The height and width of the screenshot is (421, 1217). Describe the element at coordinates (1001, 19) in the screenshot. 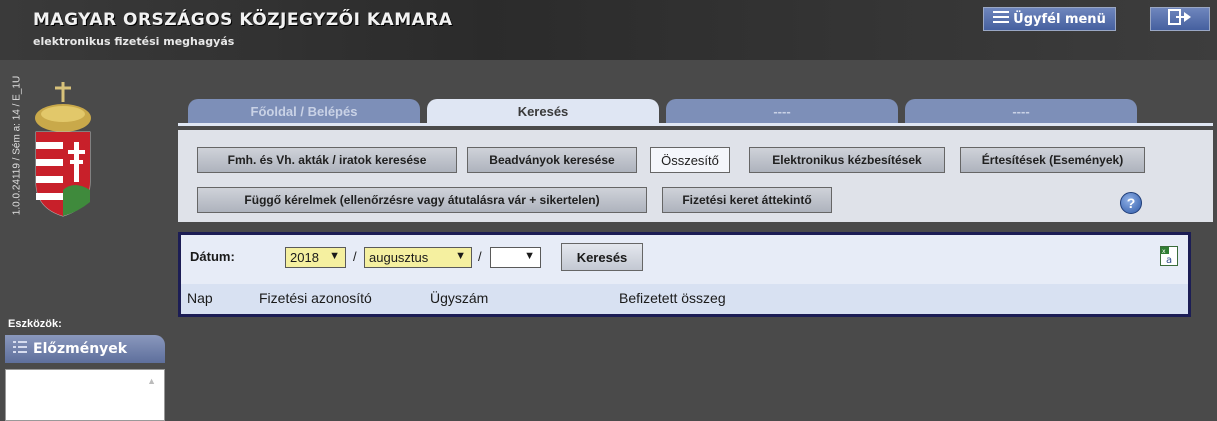

I see `hamburger-icon` at that location.